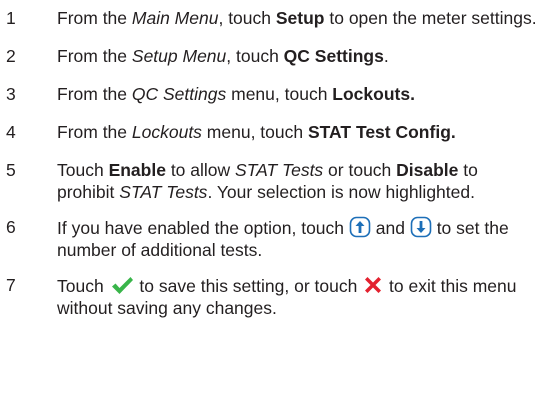 The height and width of the screenshot is (404, 548). What do you see at coordinates (11, 18) in the screenshot?
I see `step-number: 1` at bounding box center [11, 18].